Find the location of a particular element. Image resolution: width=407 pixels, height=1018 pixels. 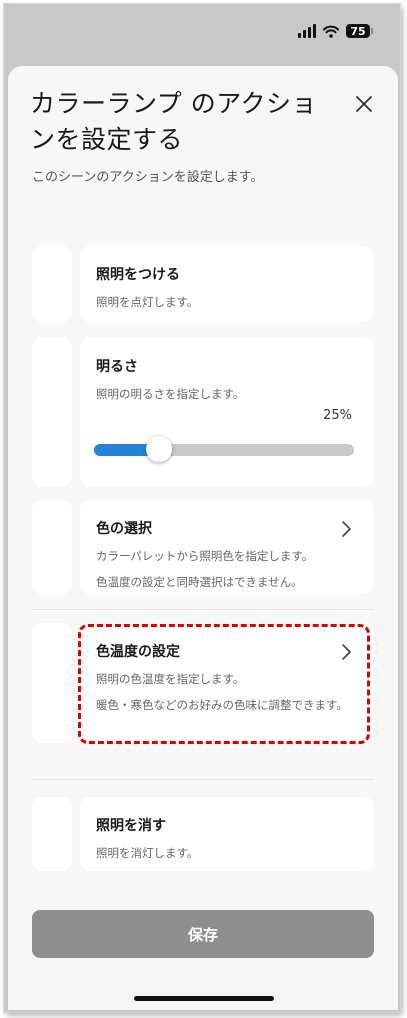

status-bar: 75 is located at coordinates (335, 31).